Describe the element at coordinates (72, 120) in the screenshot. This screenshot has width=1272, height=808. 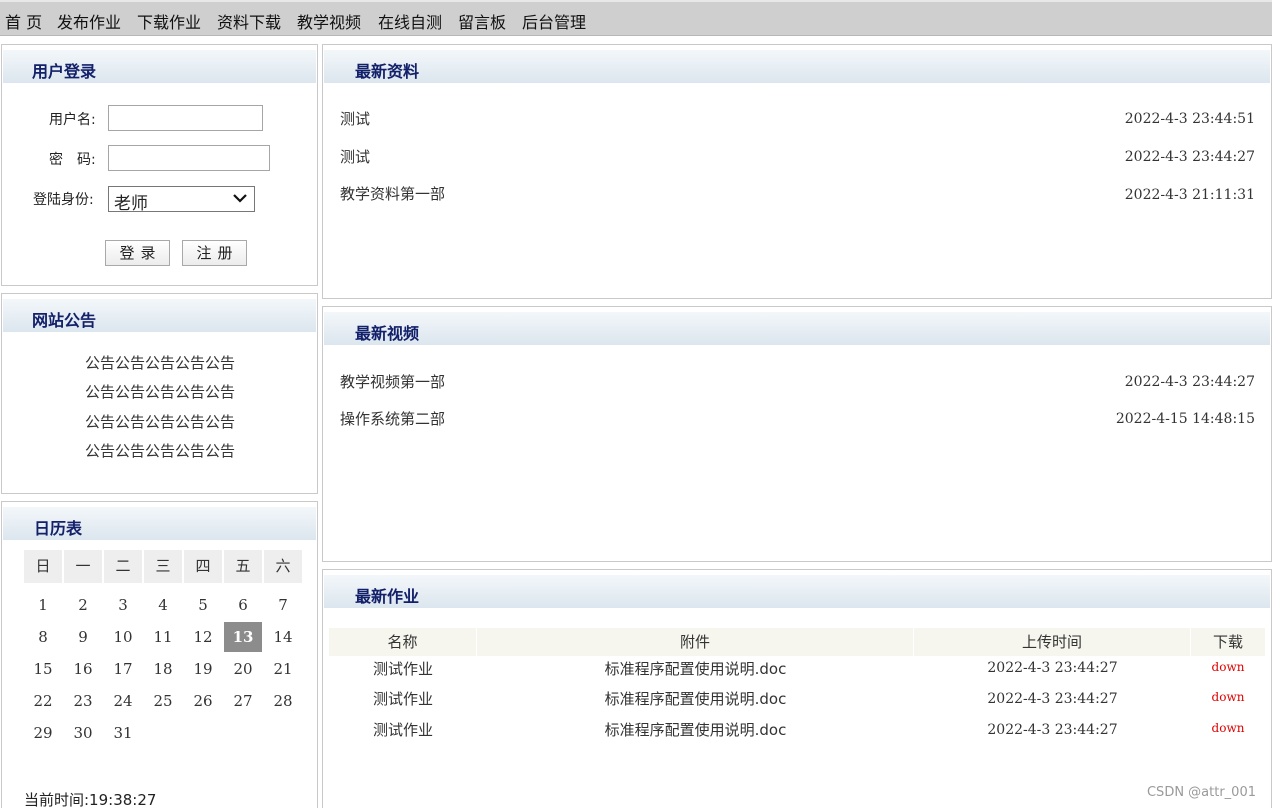
I see `username-label: 用户名:` at that location.